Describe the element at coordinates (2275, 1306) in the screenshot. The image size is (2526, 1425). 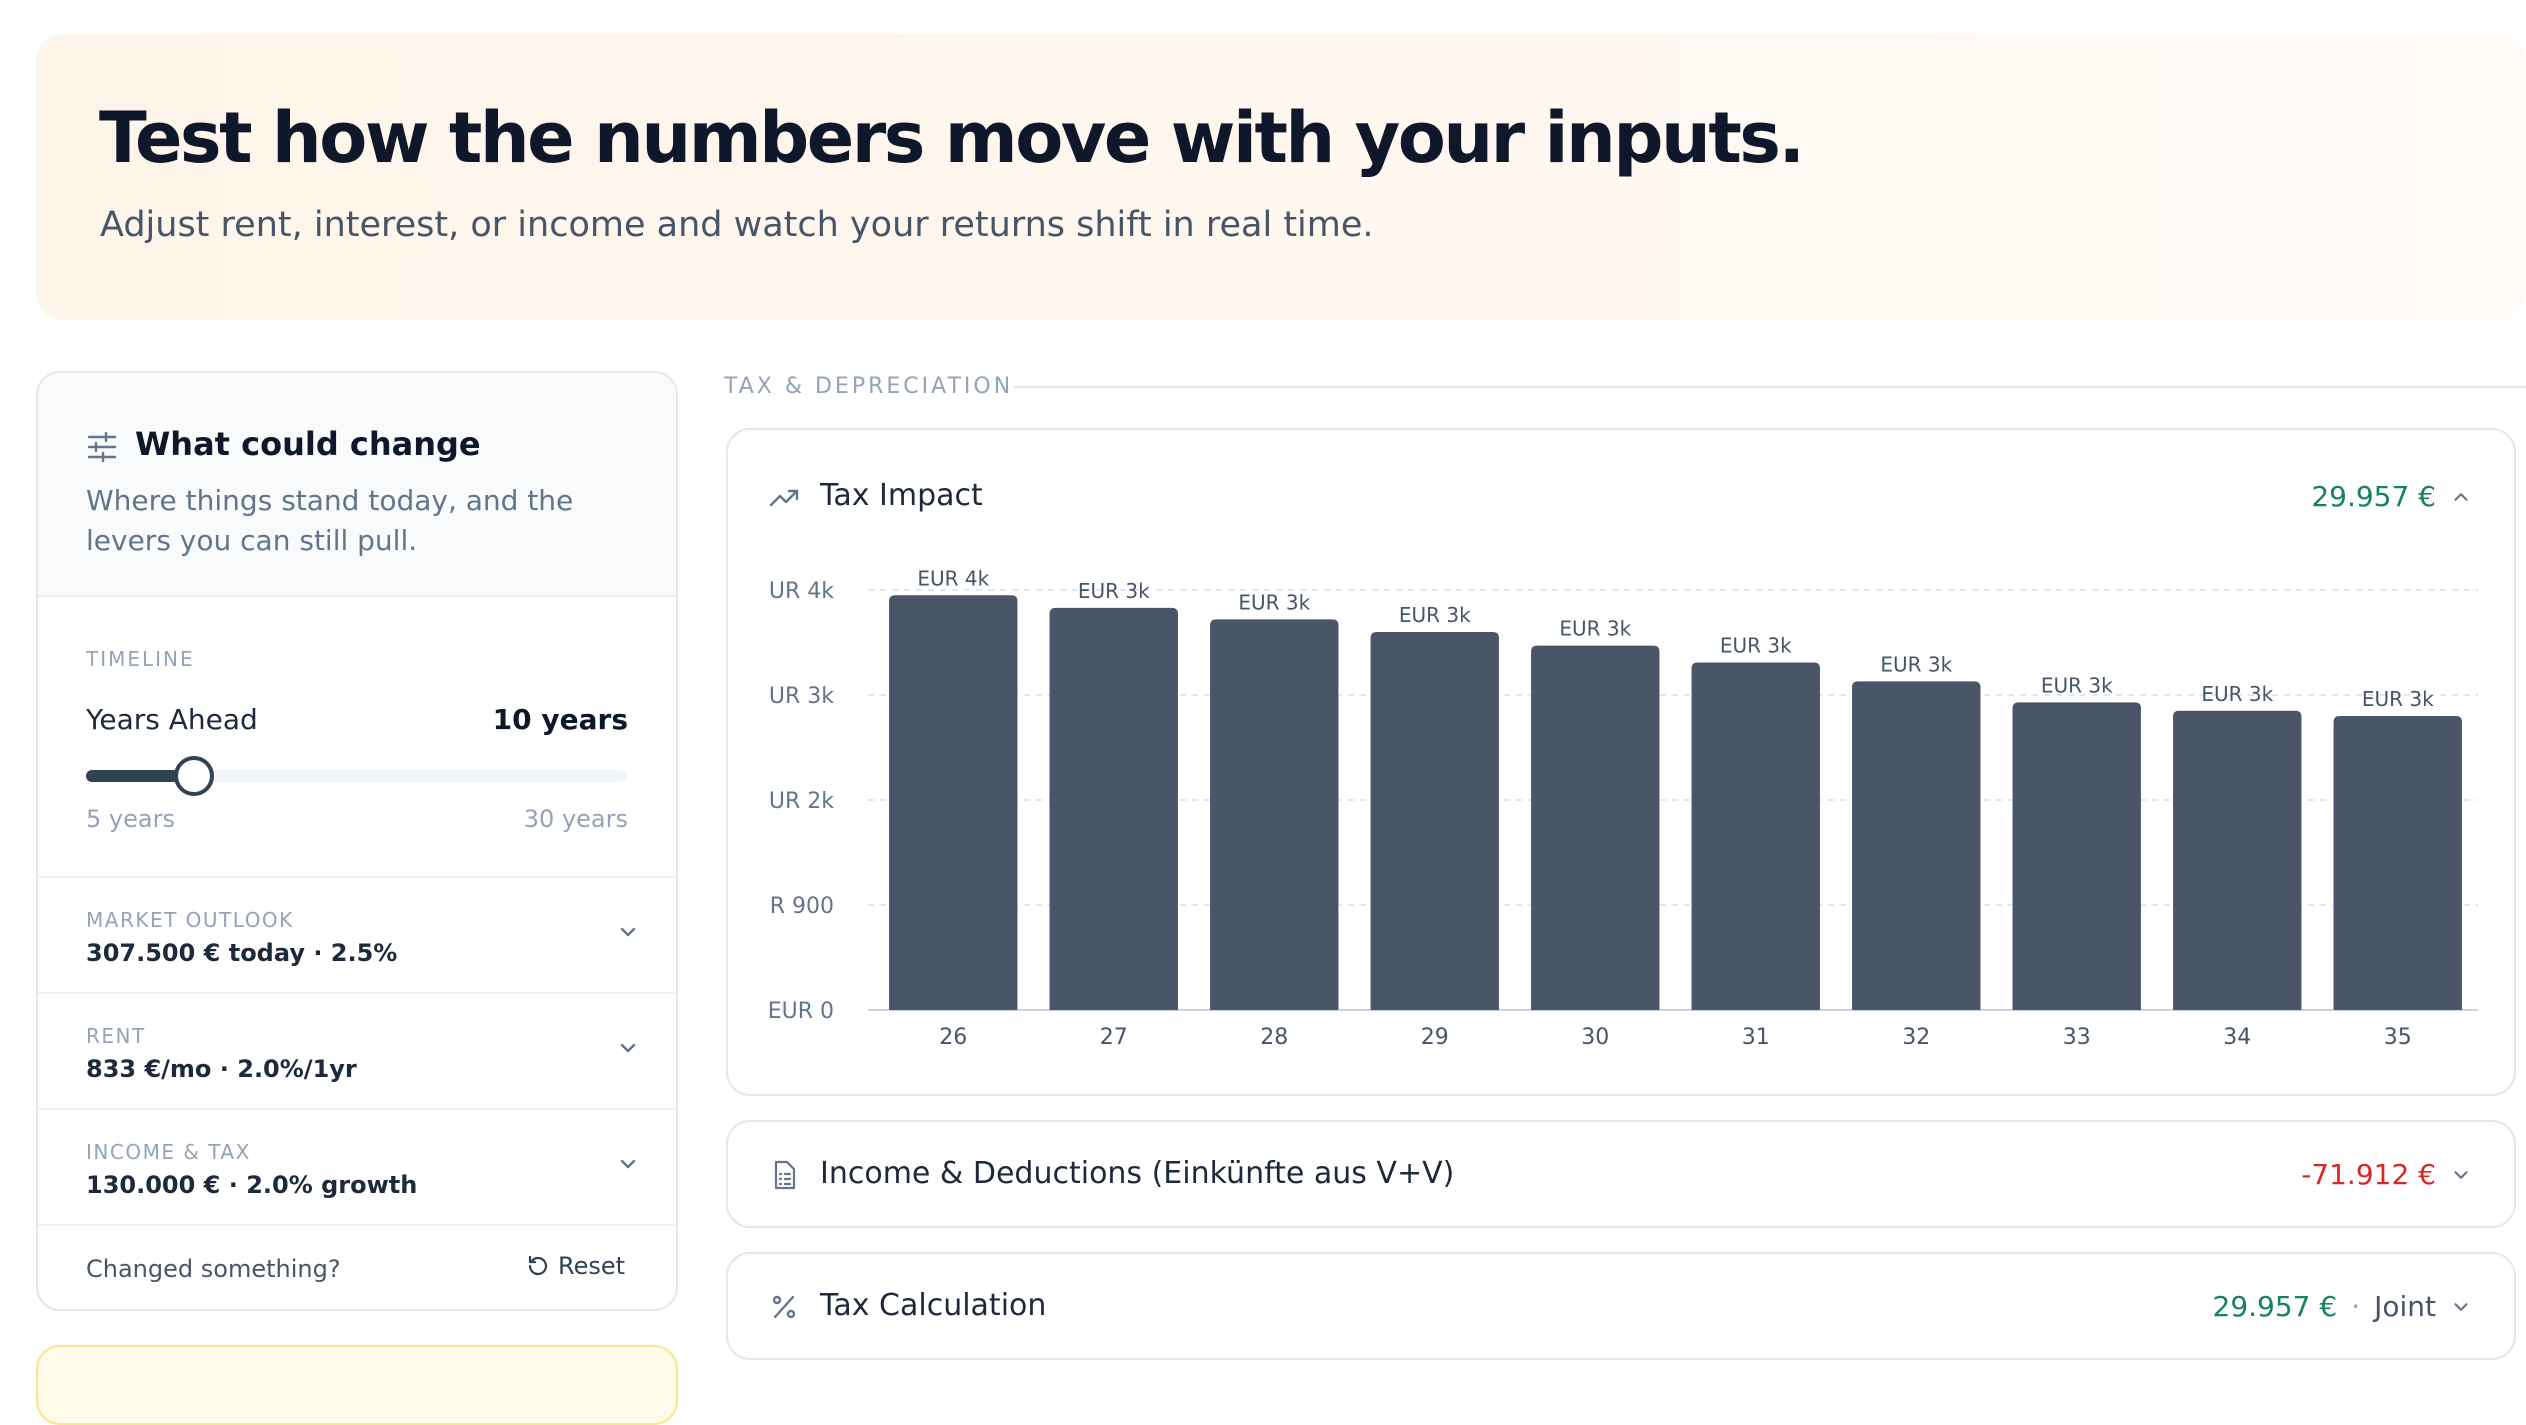
I see `tax-calculation-value: 29.957 €` at that location.